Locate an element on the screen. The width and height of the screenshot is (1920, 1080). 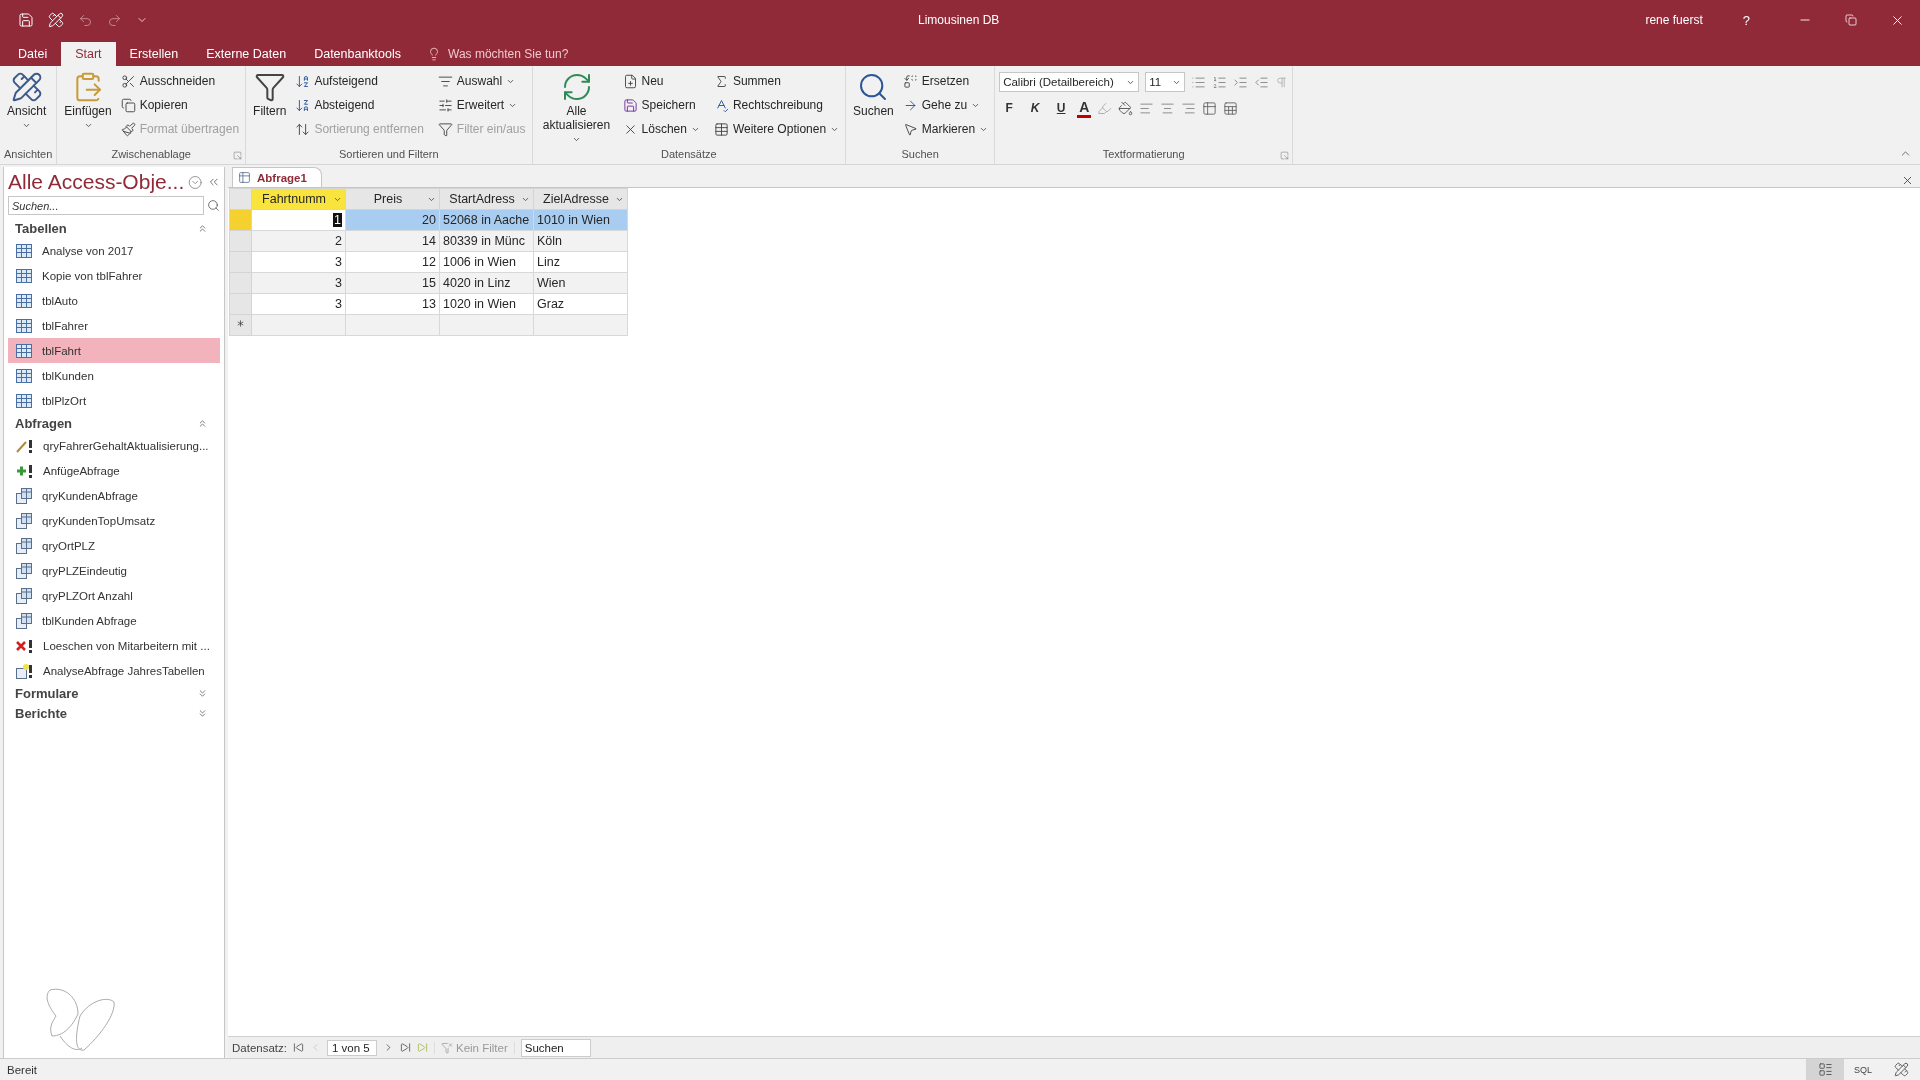
group-label: Zwischenablage is located at coordinates (151, 154).